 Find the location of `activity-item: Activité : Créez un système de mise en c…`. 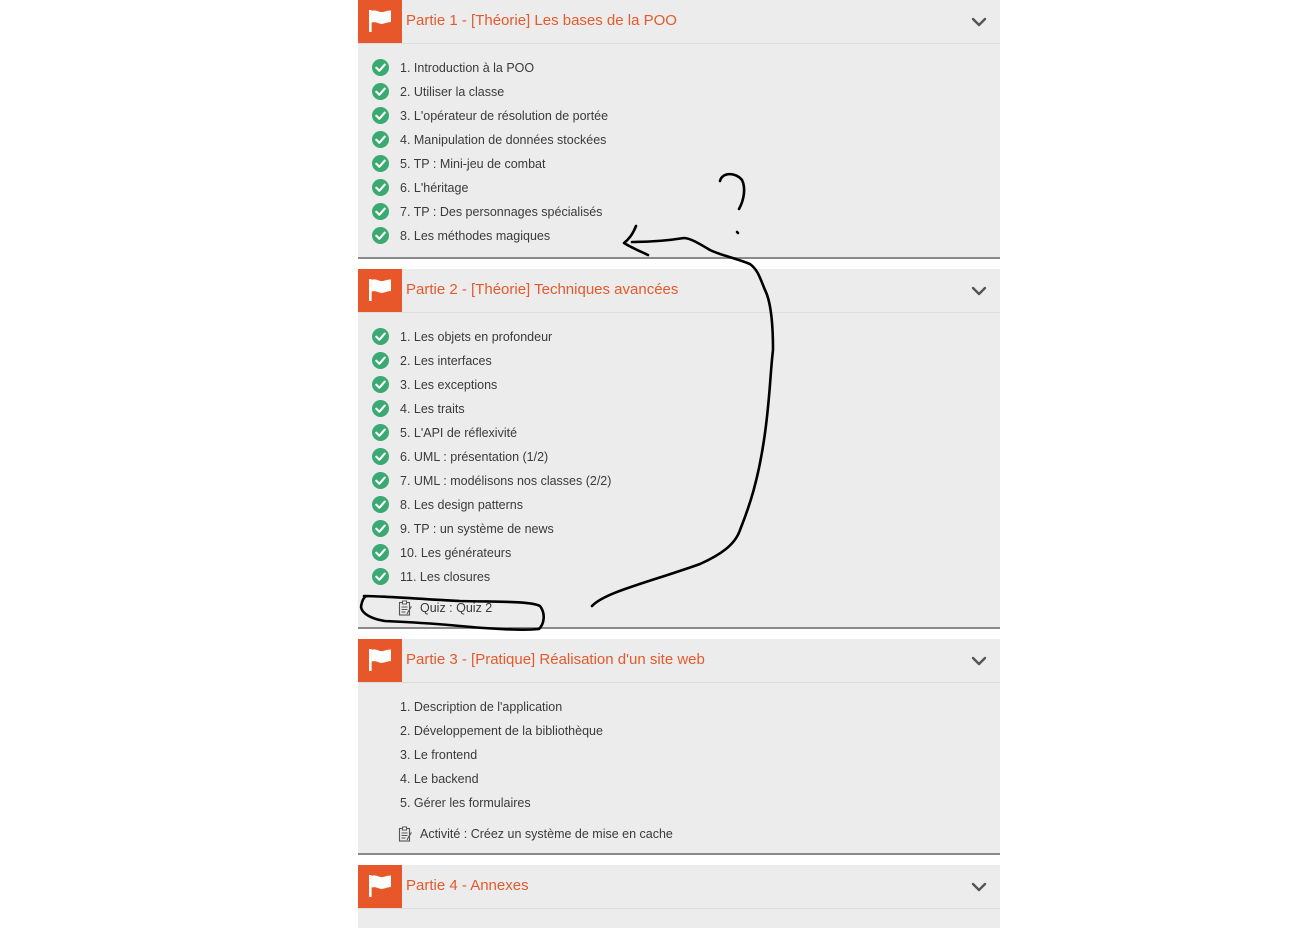

activity-item: Activité : Créez un système de mise en c… is located at coordinates (678, 834).